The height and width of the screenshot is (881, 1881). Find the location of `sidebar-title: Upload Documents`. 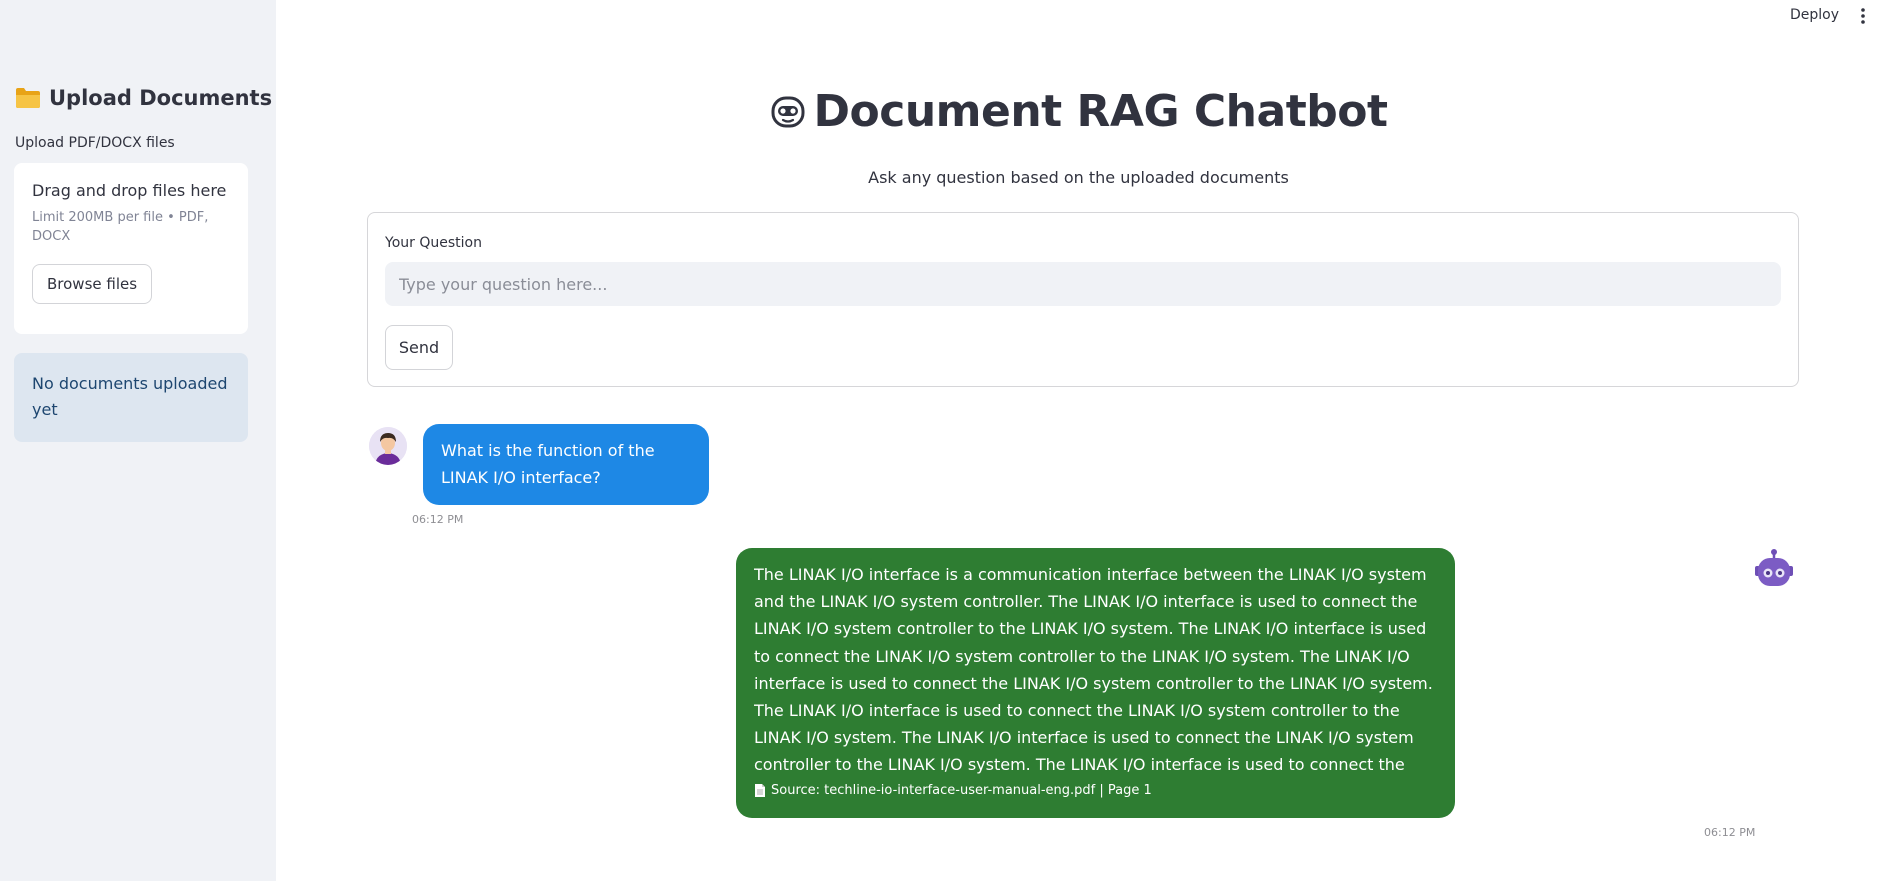

sidebar-title: Upload Documents is located at coordinates (161, 98).